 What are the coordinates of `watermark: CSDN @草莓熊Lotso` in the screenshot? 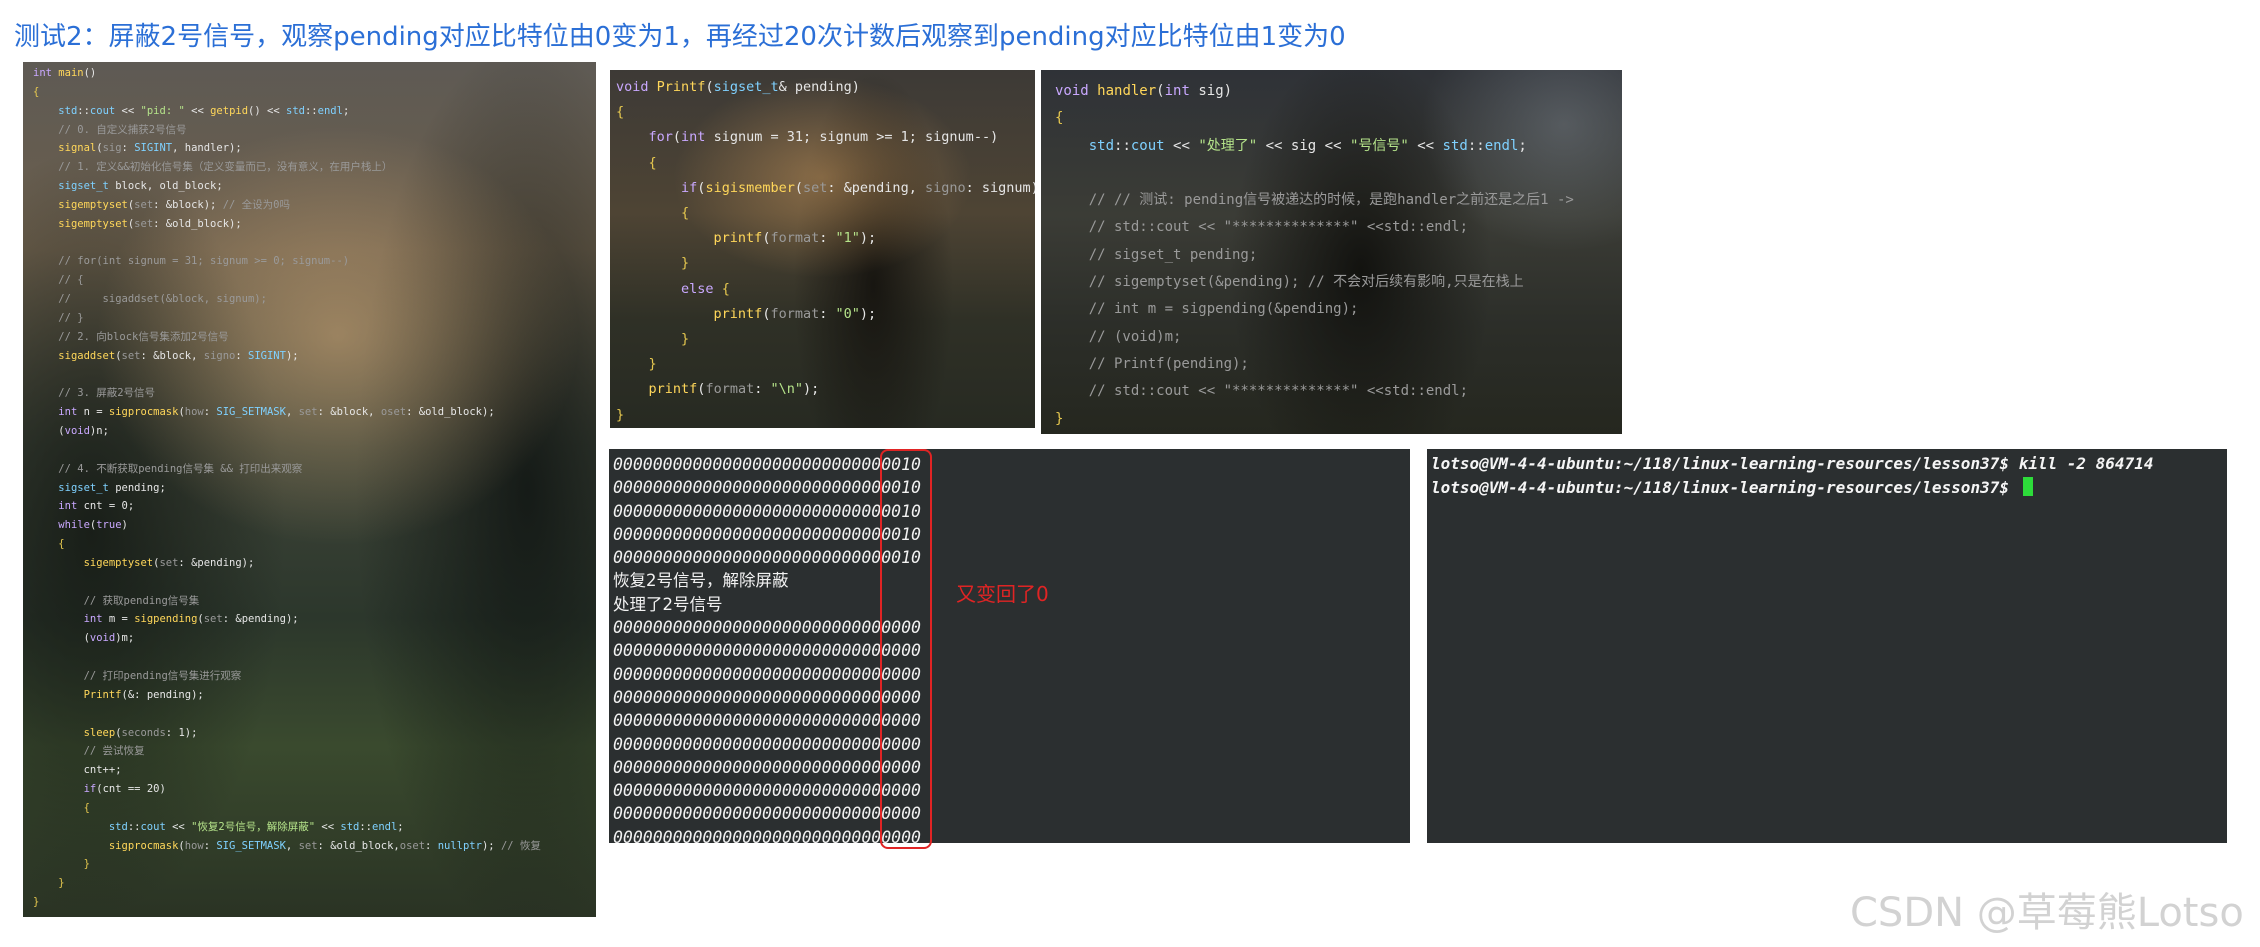 It's located at (2047, 913).